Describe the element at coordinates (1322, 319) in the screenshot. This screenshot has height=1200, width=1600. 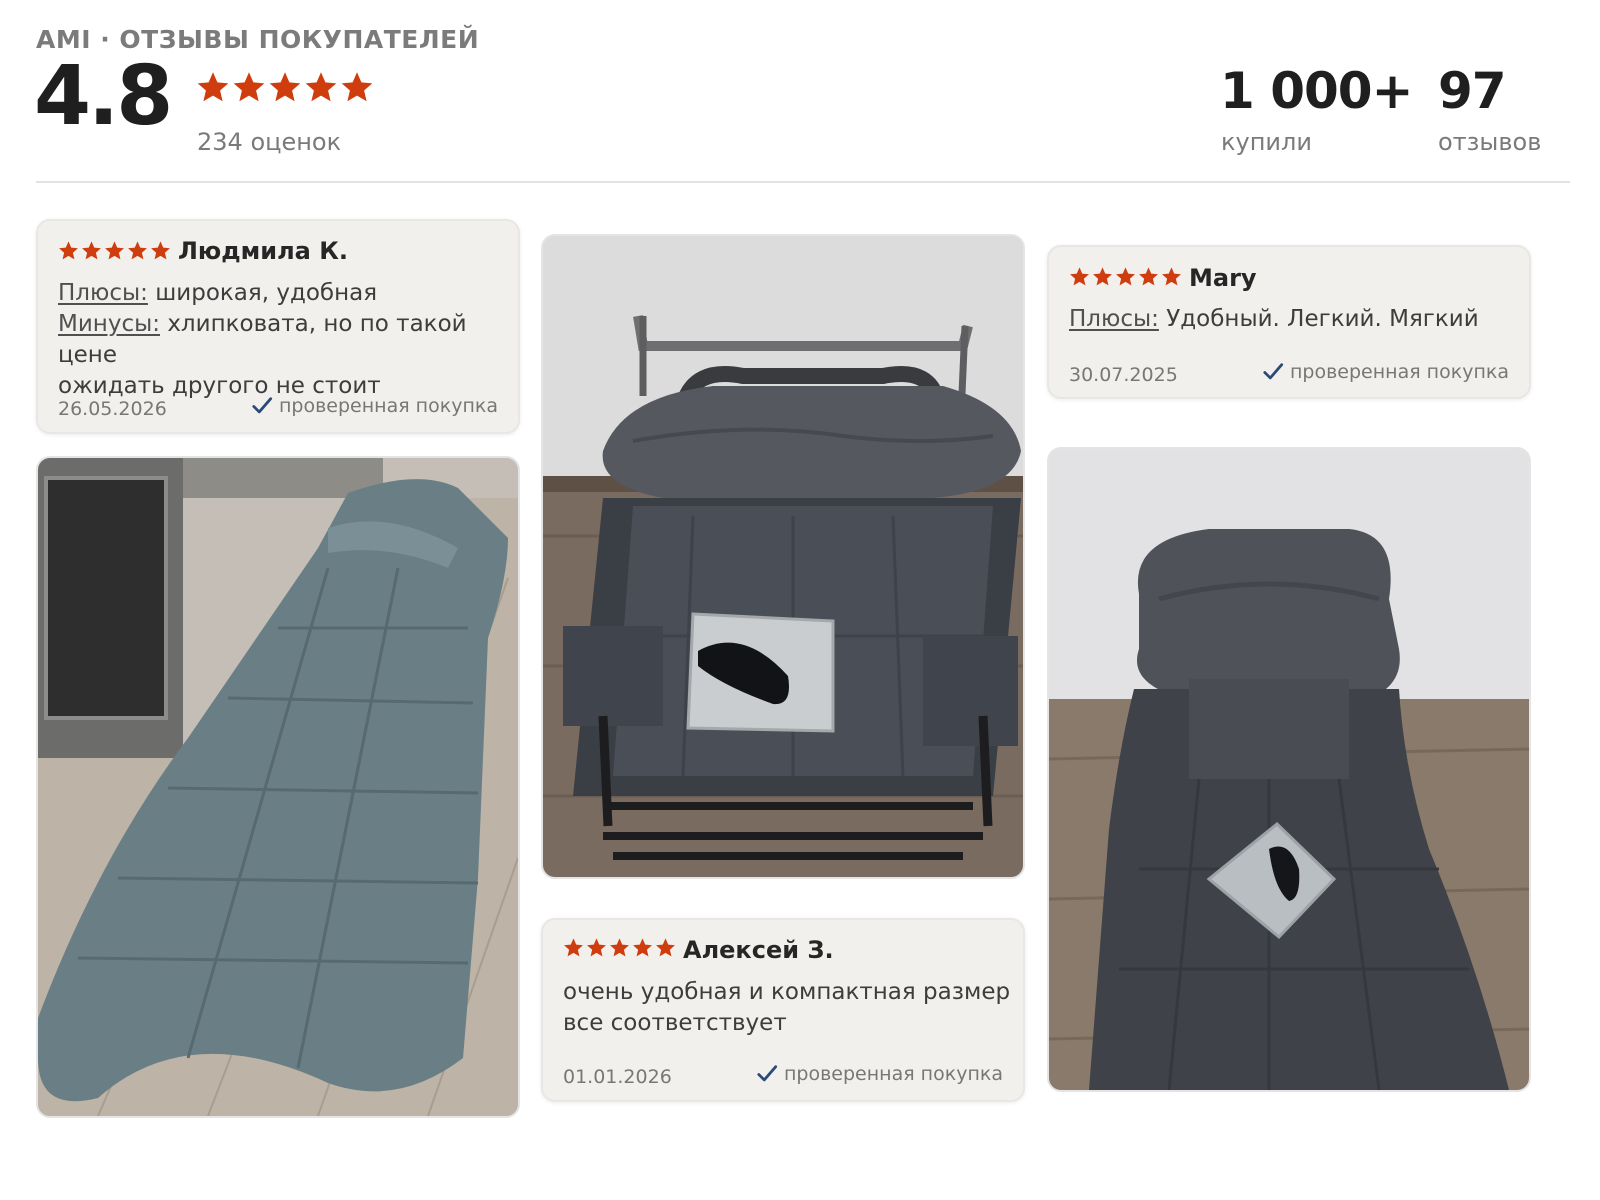
I see `pros-text: Удобный. Легкий. Мягкий` at that location.